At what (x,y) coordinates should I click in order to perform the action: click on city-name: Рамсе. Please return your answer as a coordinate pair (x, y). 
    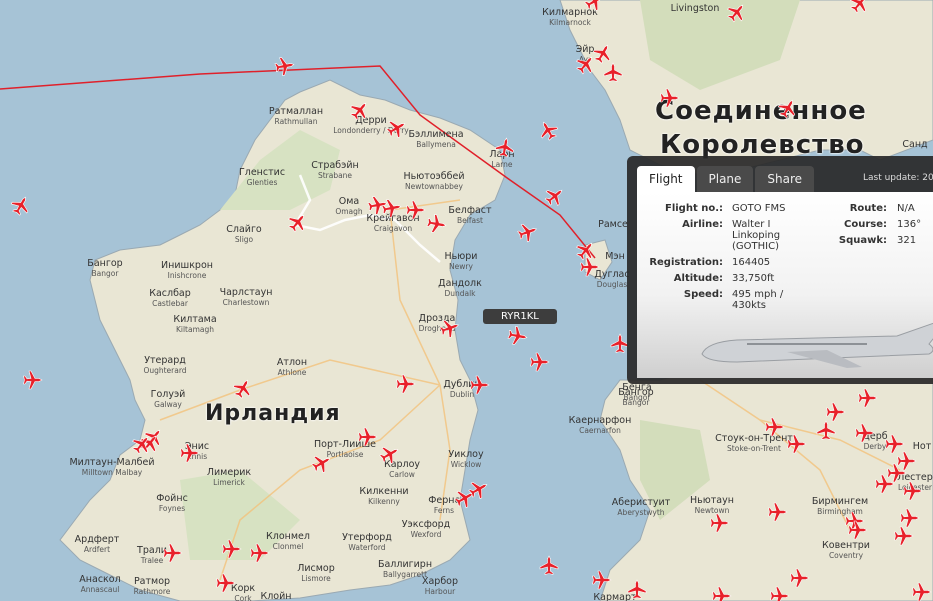
    Looking at the image, I should click on (613, 224).